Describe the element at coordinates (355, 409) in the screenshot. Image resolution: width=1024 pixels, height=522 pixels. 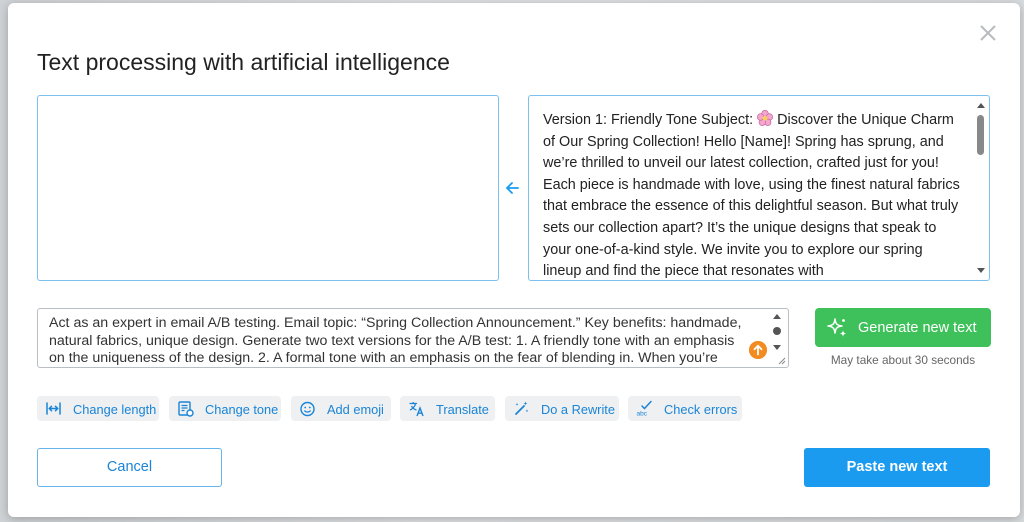
I see `add-emoji-label: Add emoji` at that location.